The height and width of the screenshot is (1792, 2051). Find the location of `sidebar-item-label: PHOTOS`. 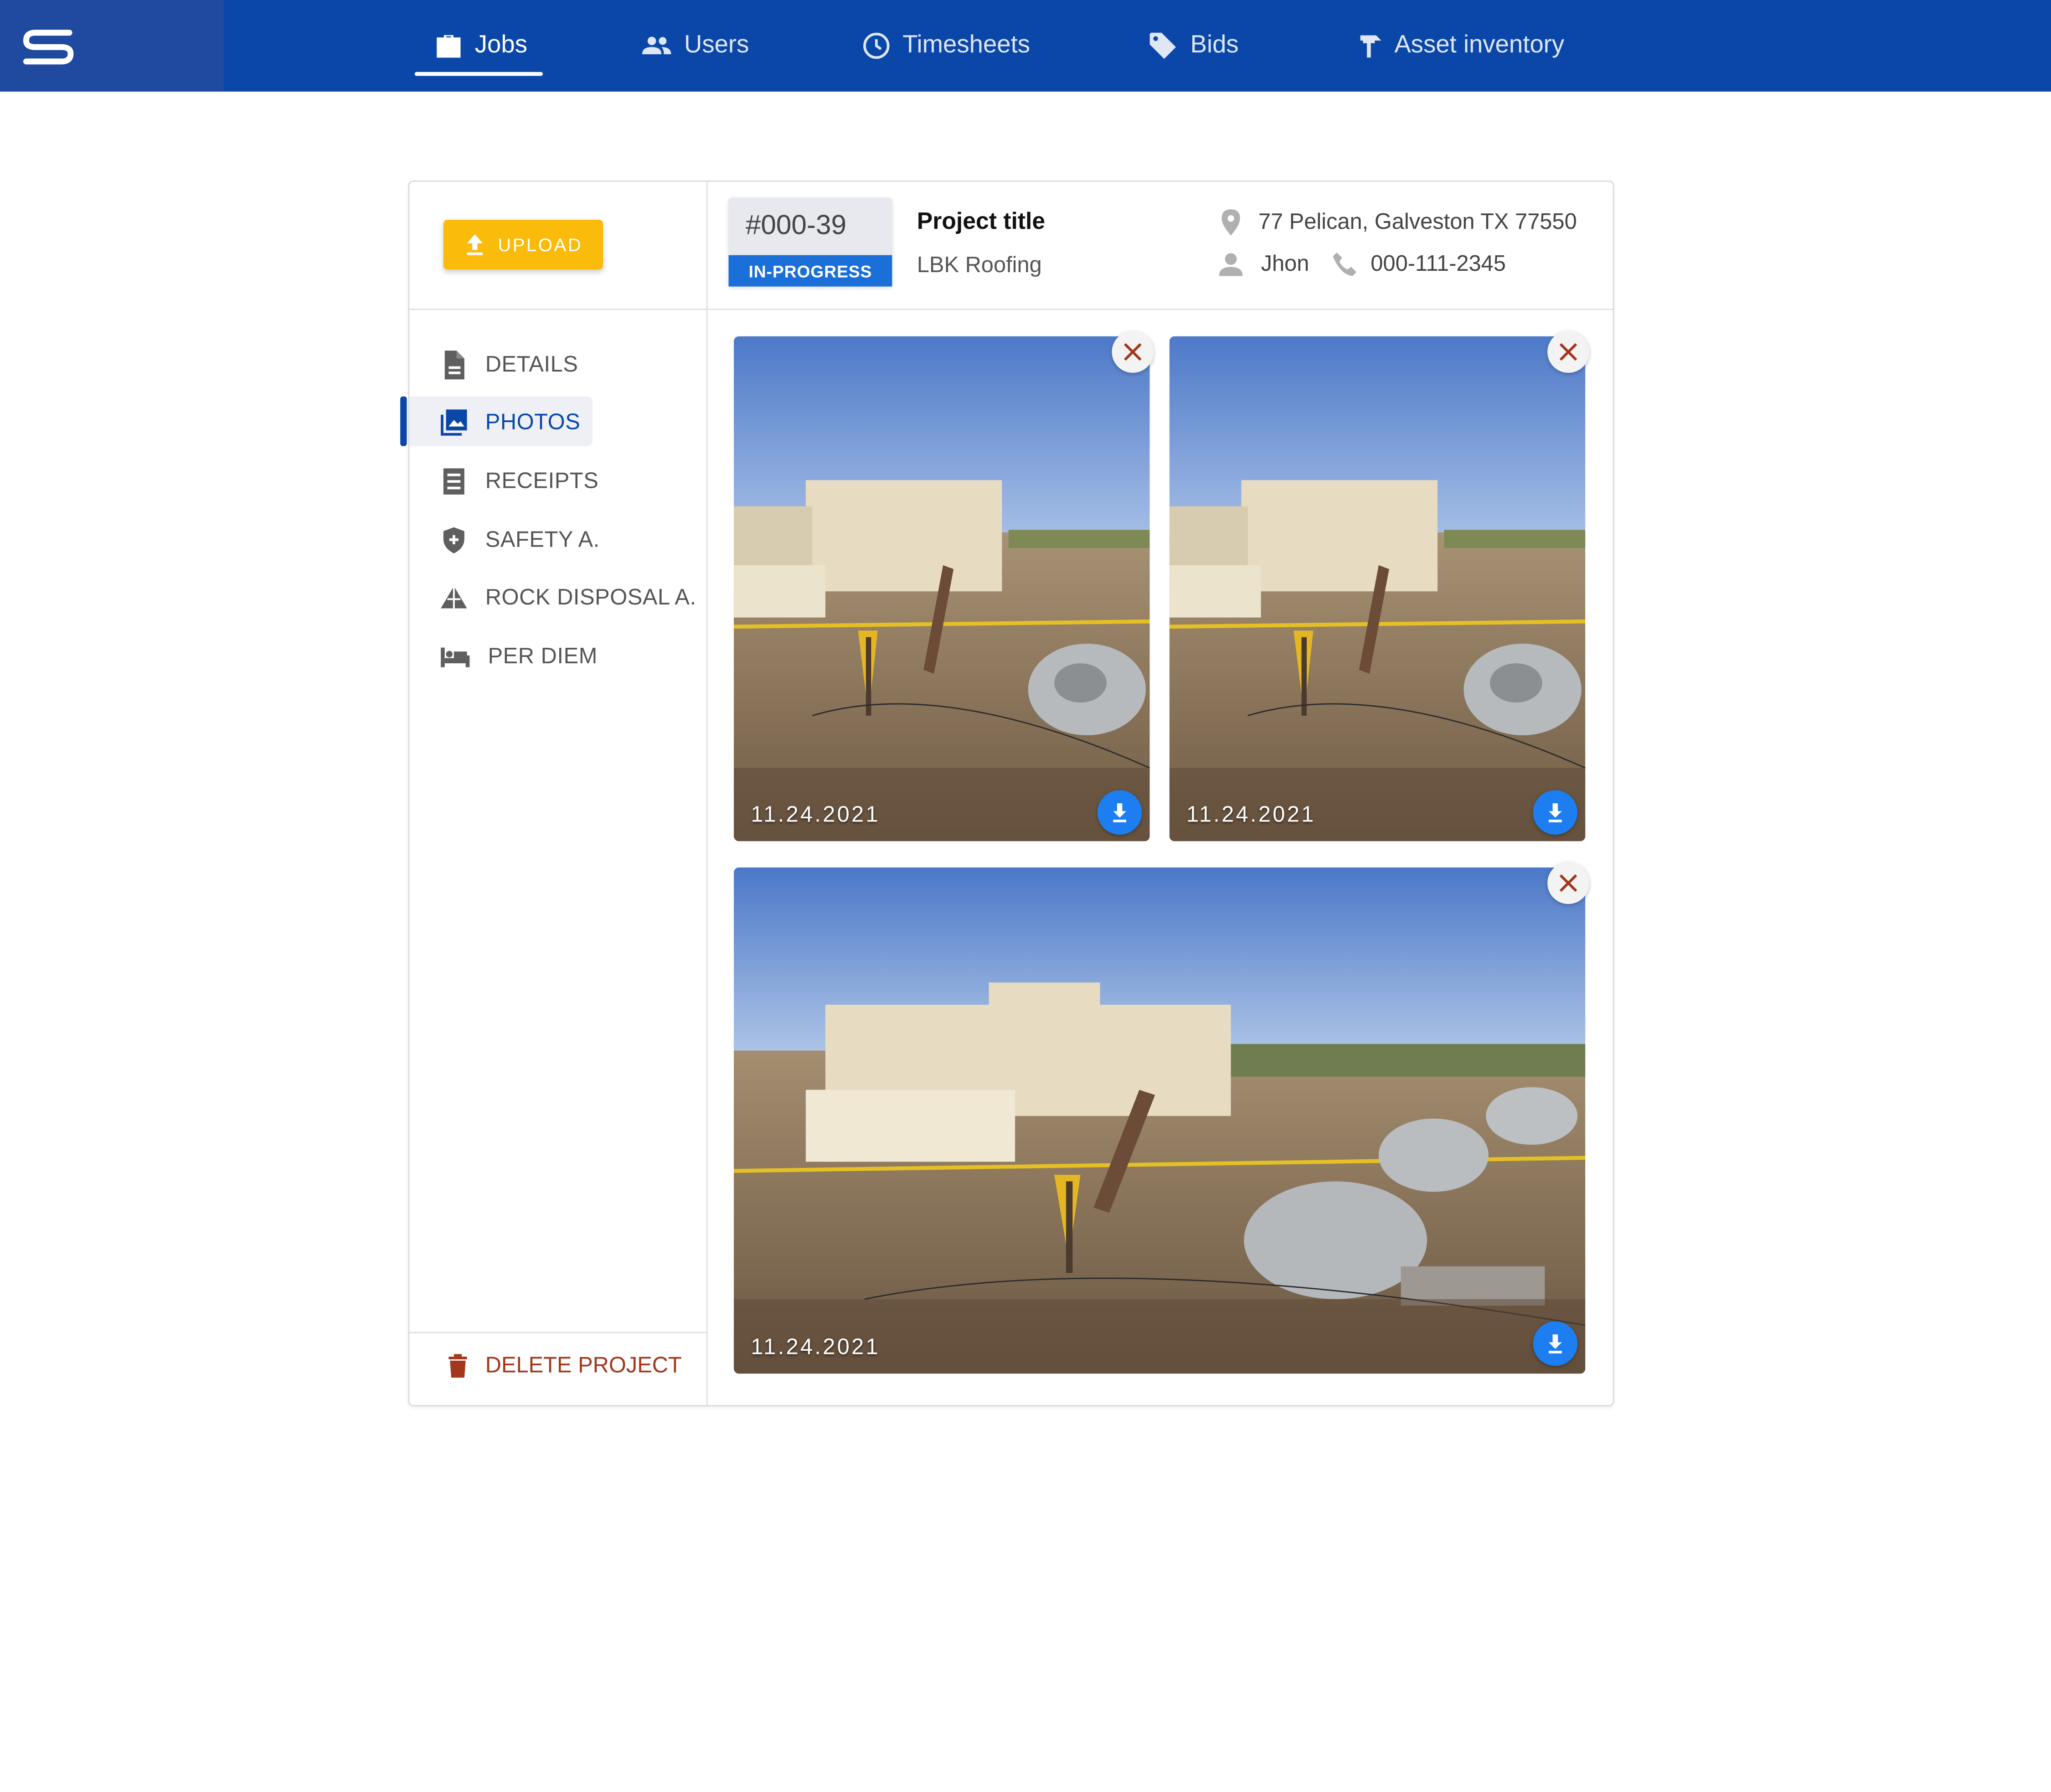

sidebar-item-label: PHOTOS is located at coordinates (533, 421).